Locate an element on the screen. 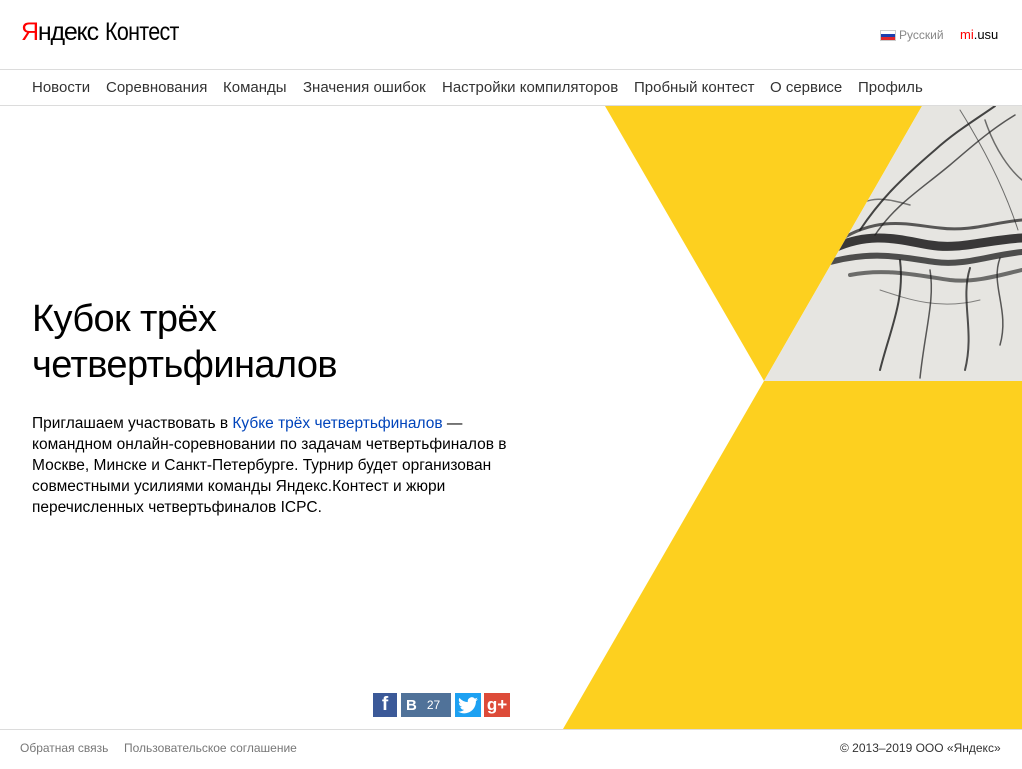 This screenshot has width=1022, height=769. header: Яндекс Контест Русский mi.usu is located at coordinates (511, 35).